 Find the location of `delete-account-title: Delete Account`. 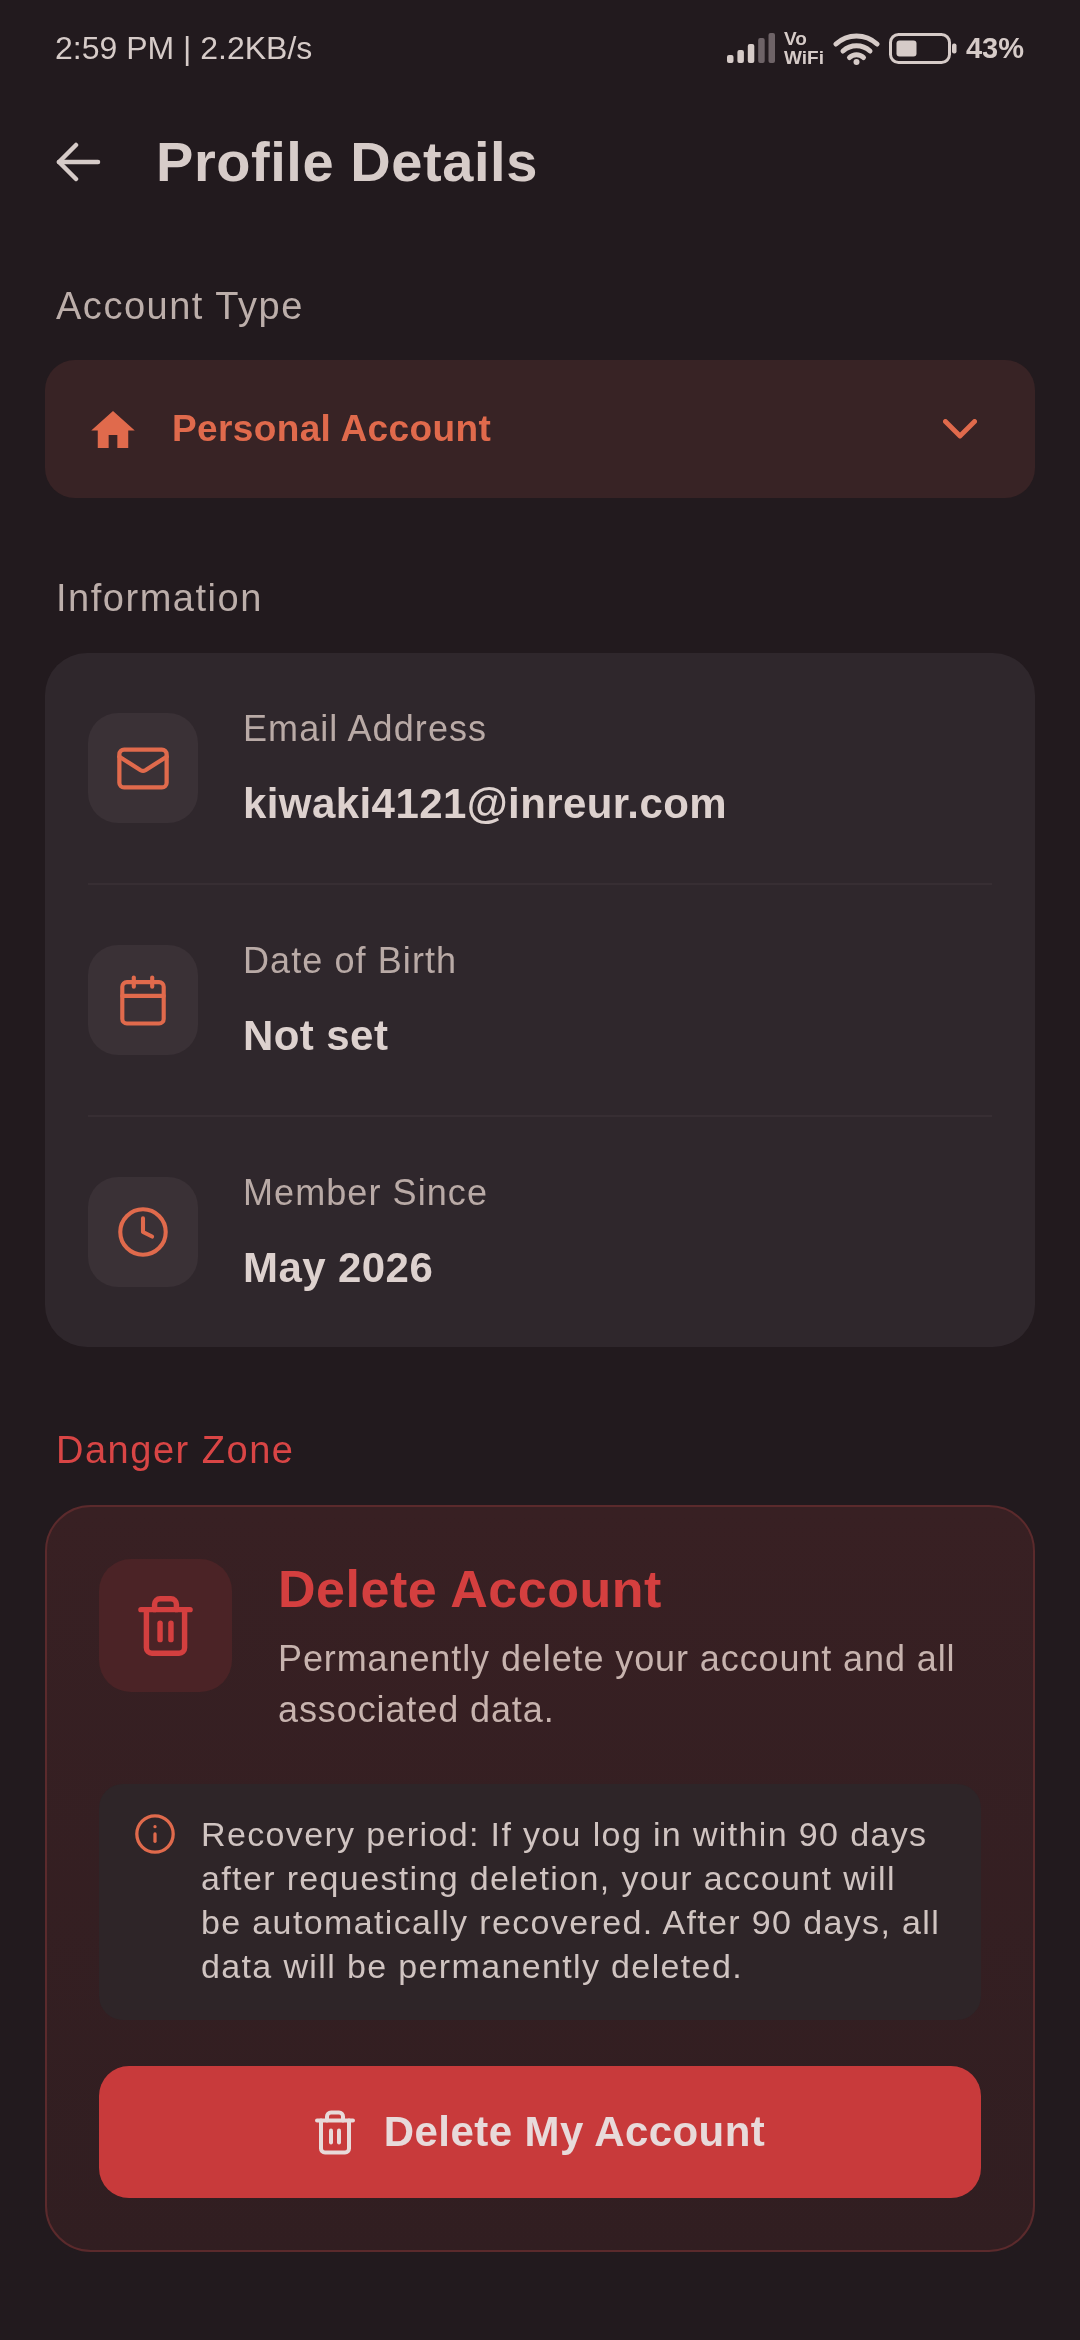

delete-account-title: Delete Account is located at coordinates (470, 1589).